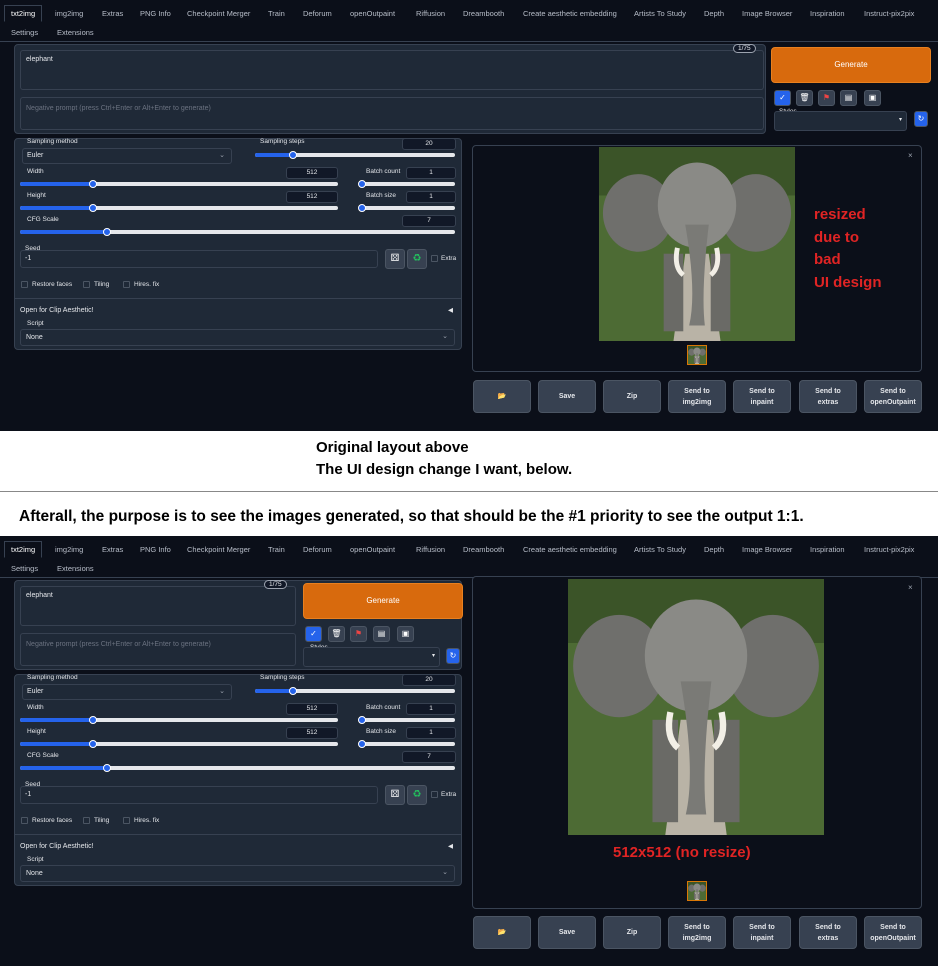  Describe the element at coordinates (660, 549) in the screenshot. I see `tab-artists: Artists To Study` at that location.